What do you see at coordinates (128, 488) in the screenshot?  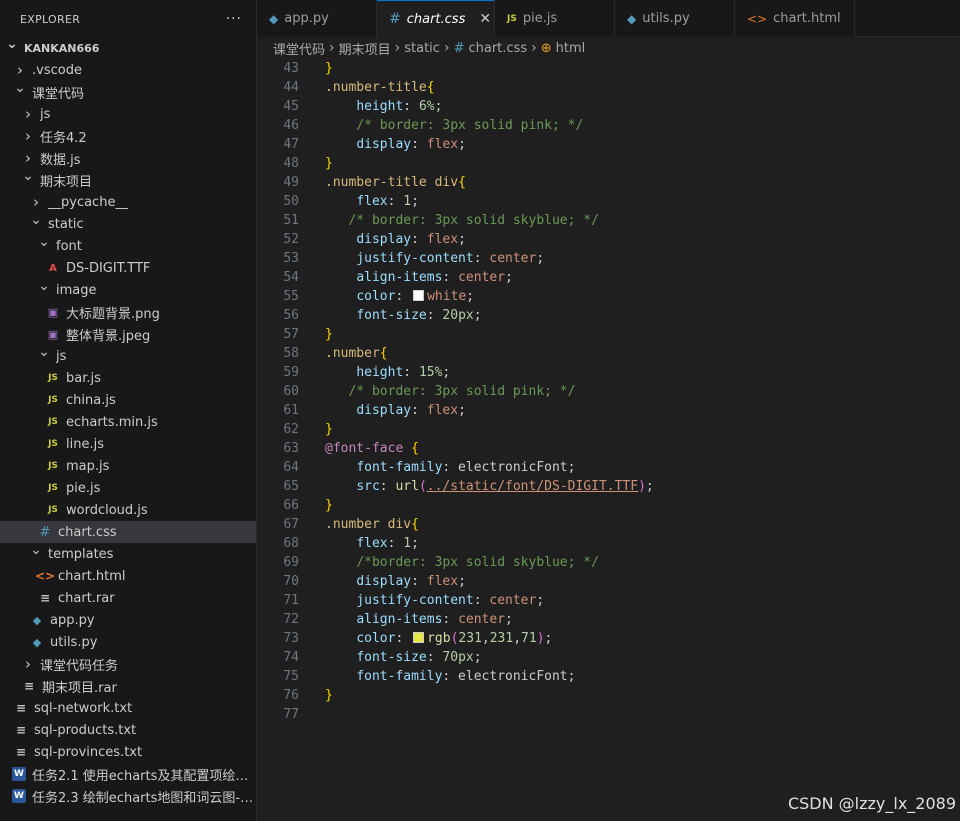 I see `tree-file: JS pie.js` at bounding box center [128, 488].